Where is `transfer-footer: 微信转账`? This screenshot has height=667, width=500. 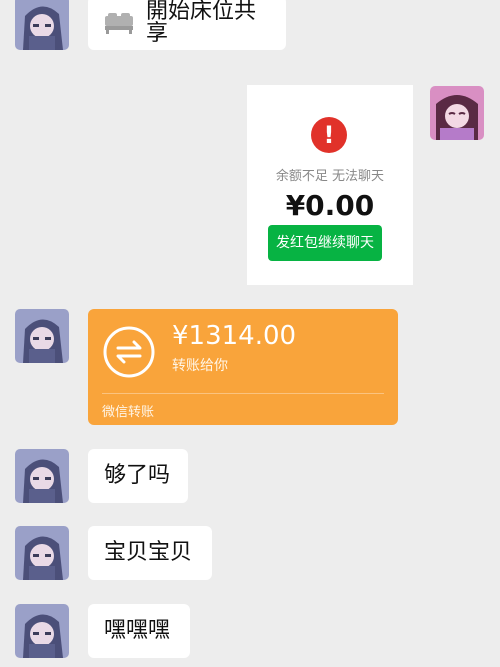 transfer-footer: 微信转账 is located at coordinates (128, 412).